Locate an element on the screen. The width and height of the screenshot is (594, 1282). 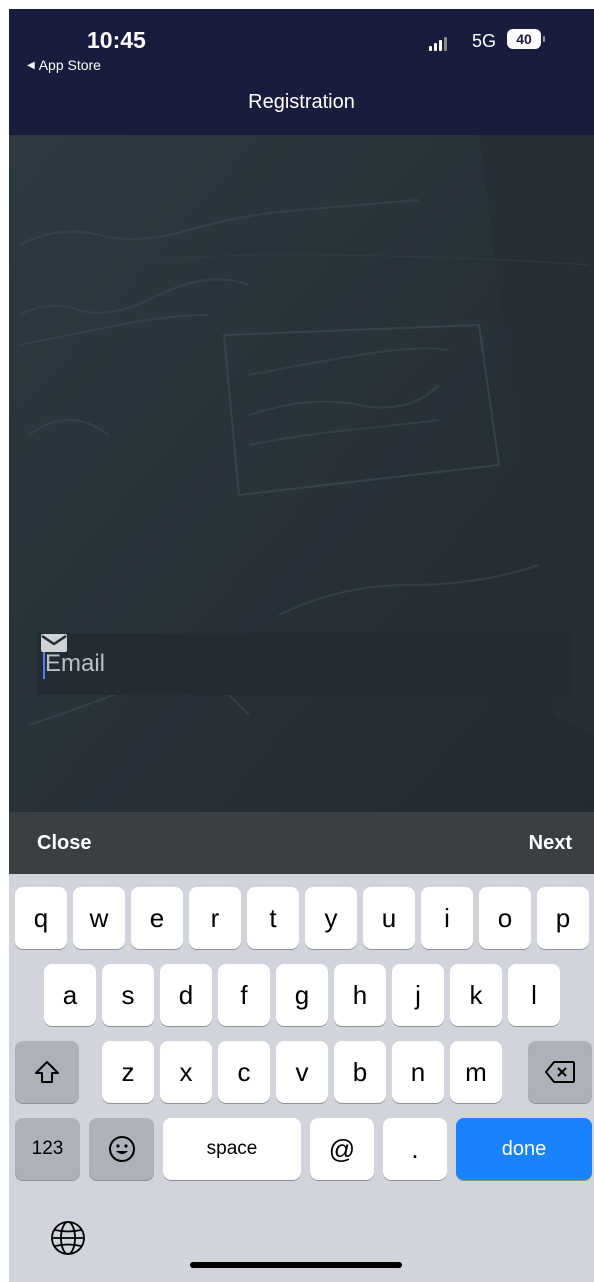
key-t: t is located at coordinates (273, 918).